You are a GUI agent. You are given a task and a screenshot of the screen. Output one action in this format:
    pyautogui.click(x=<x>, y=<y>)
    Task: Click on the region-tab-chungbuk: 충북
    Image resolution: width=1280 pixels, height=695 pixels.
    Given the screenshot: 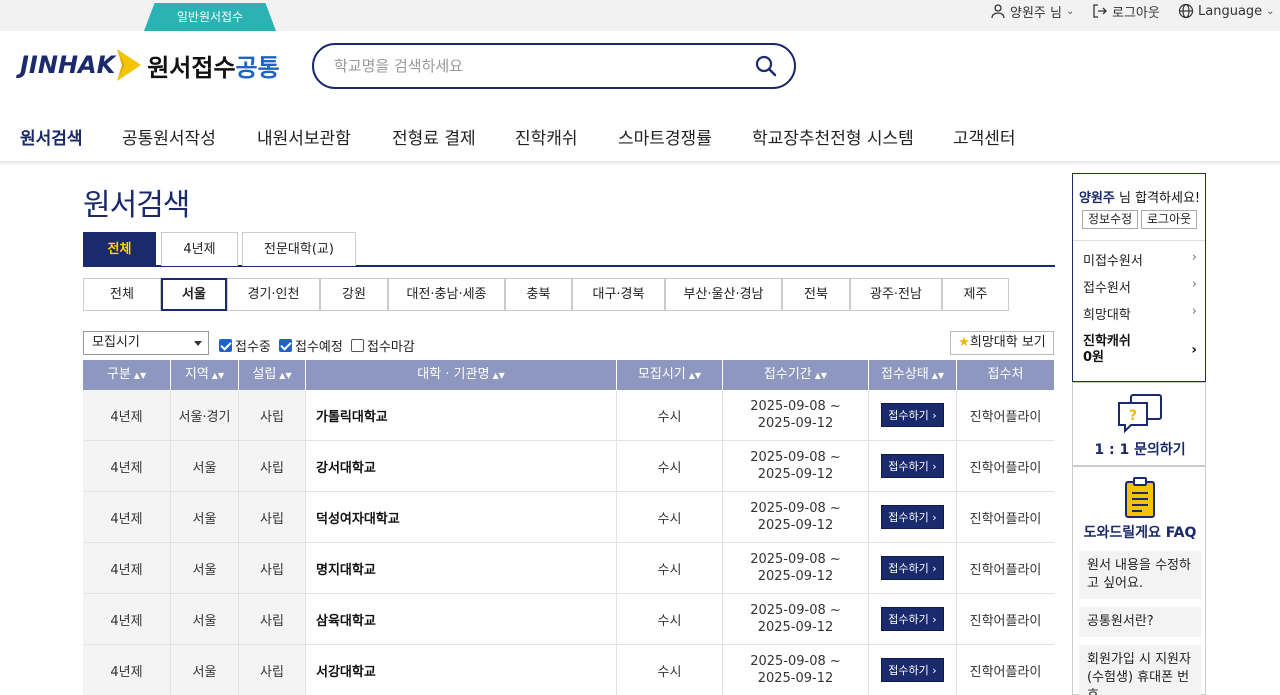 What is the action you would take?
    pyautogui.click(x=538, y=294)
    